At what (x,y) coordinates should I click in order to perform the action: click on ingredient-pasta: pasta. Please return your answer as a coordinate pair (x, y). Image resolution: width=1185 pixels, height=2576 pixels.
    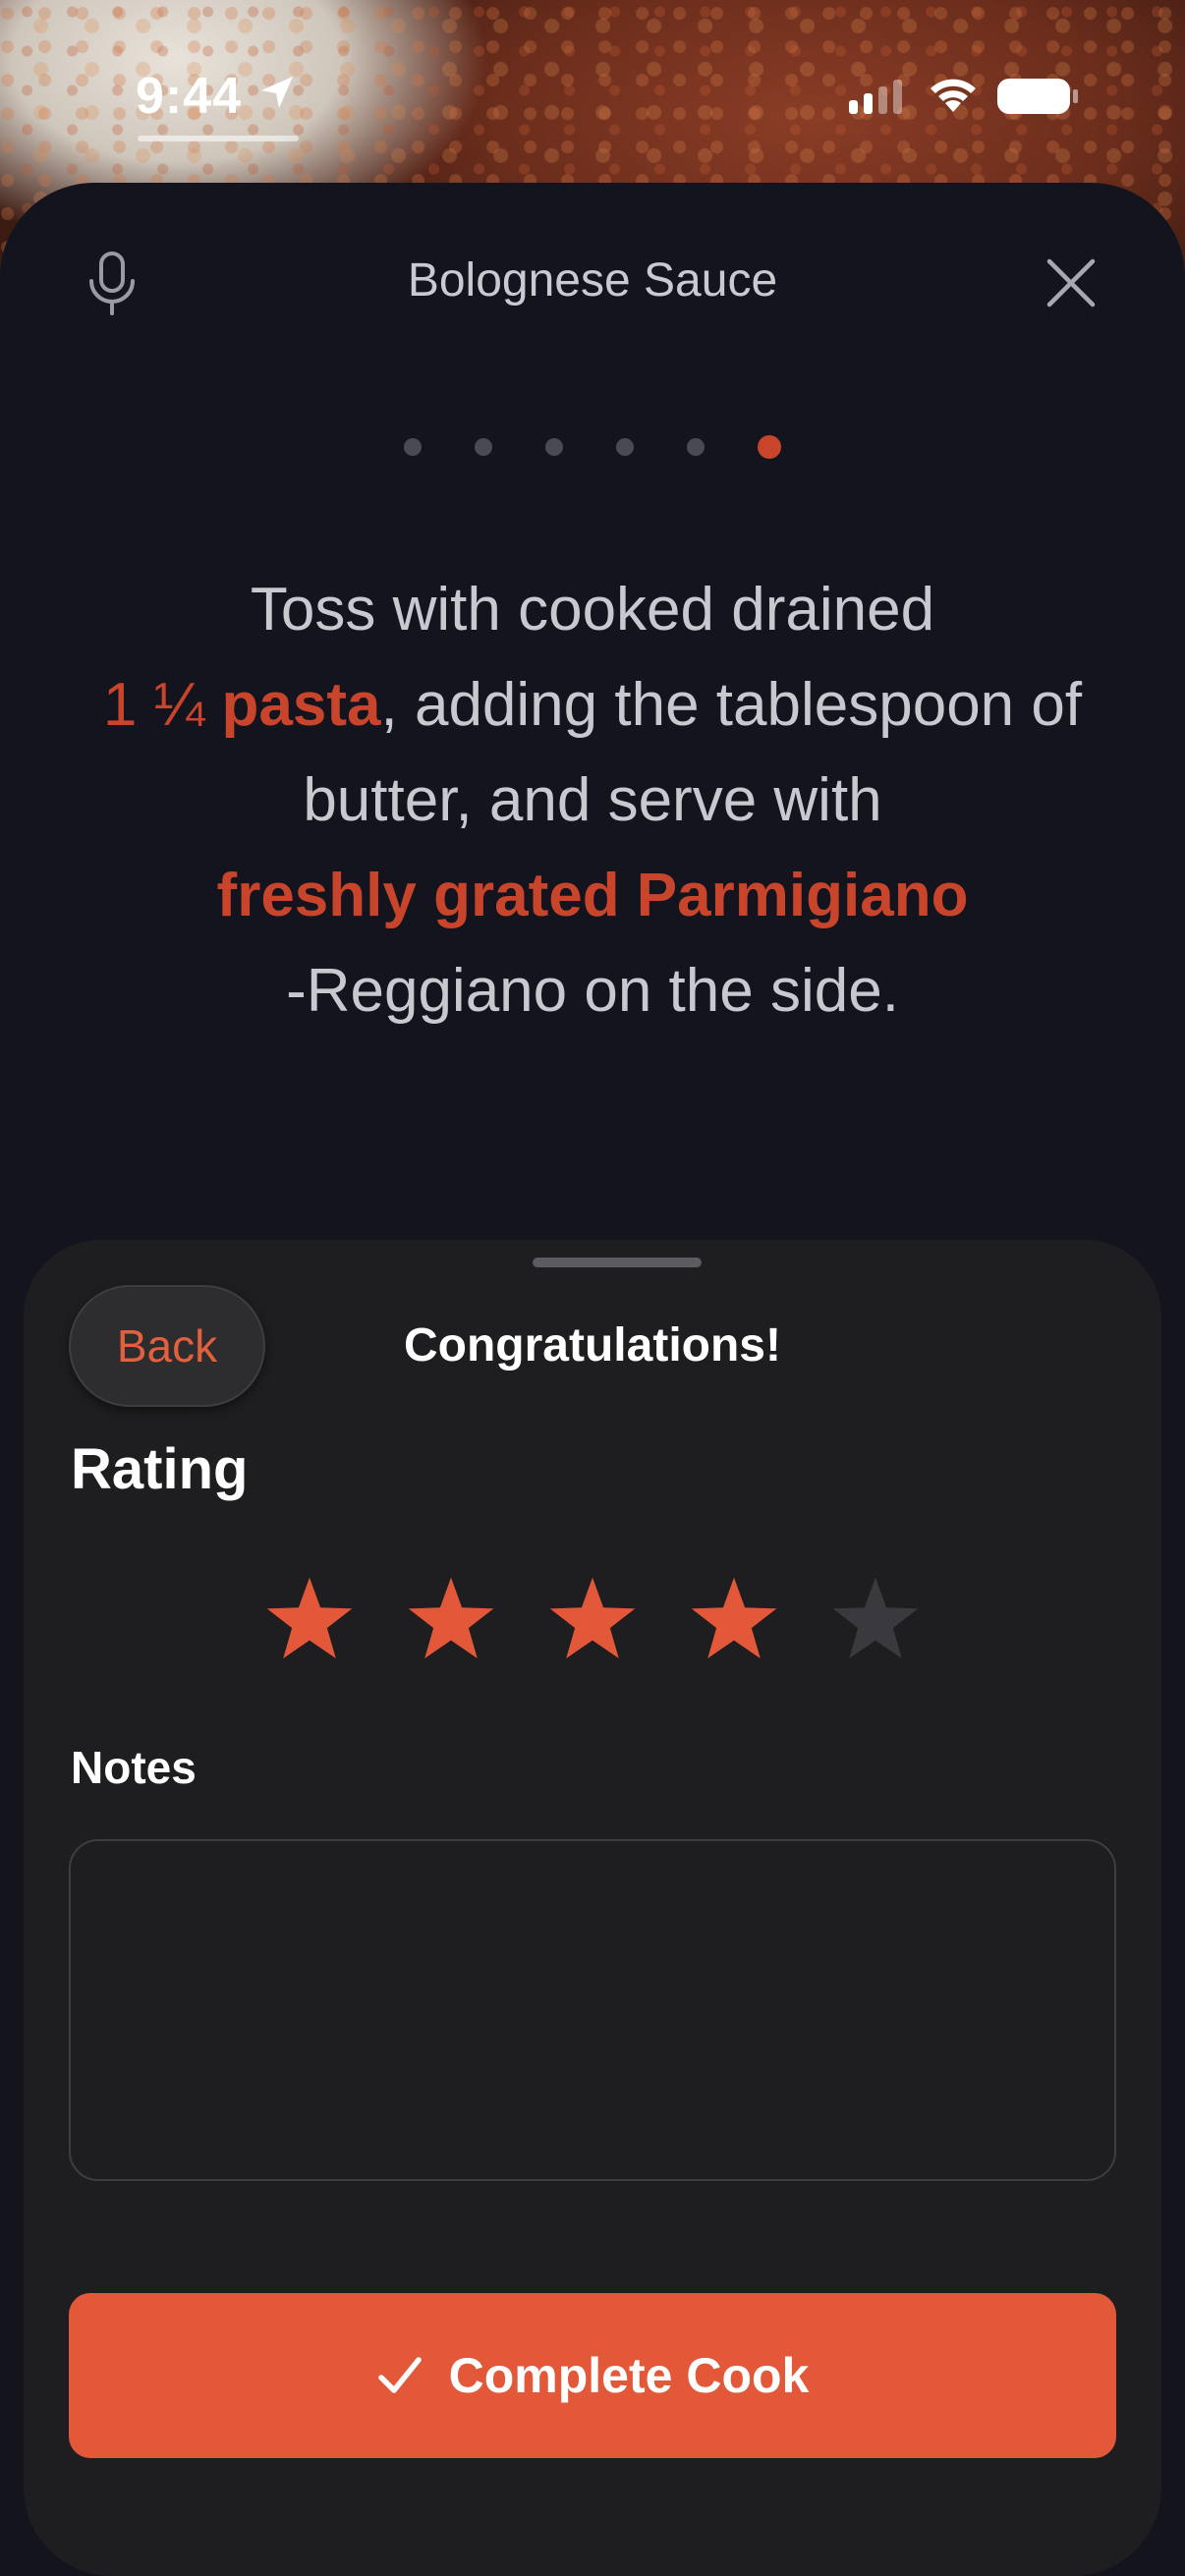
    Looking at the image, I should click on (302, 705).